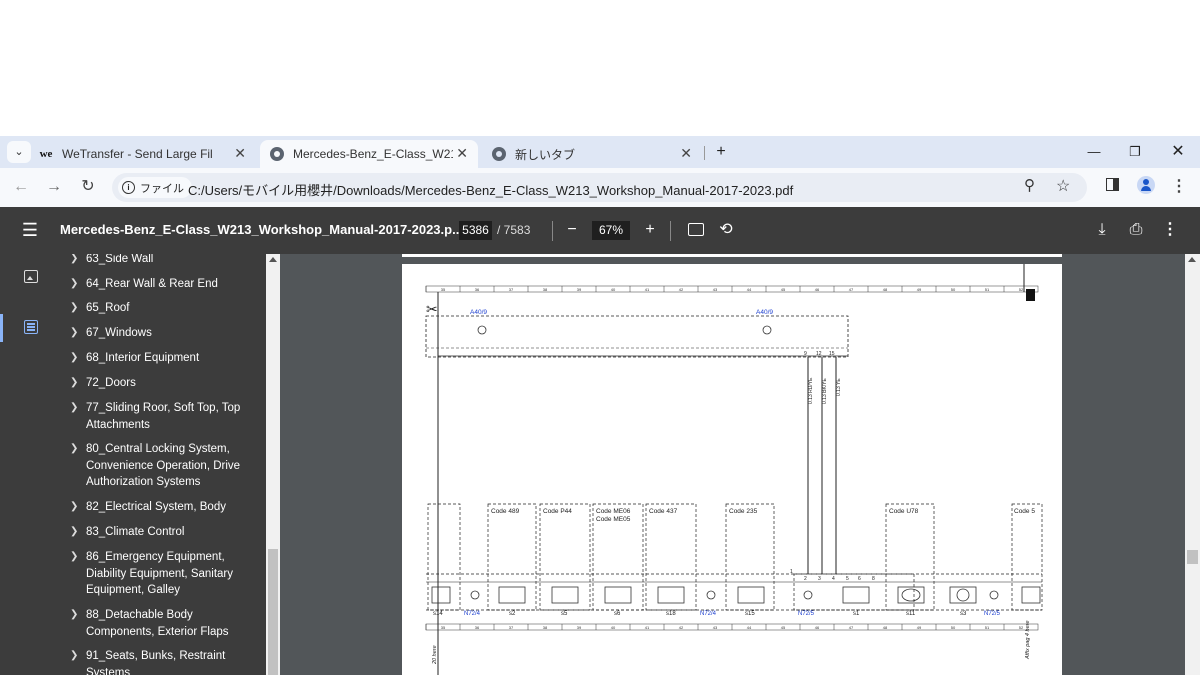 This screenshot has height=675, width=1200. I want to click on module-symbol-icon, so click(767, 330).